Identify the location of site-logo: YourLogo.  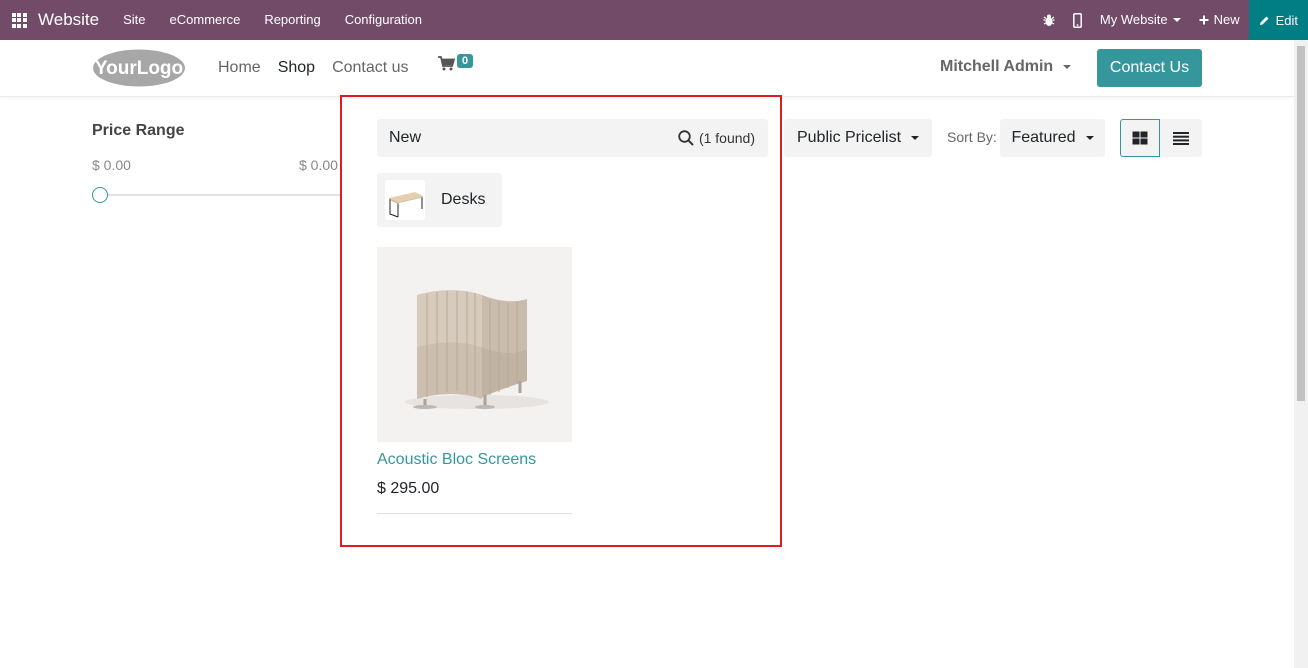
(139, 68).